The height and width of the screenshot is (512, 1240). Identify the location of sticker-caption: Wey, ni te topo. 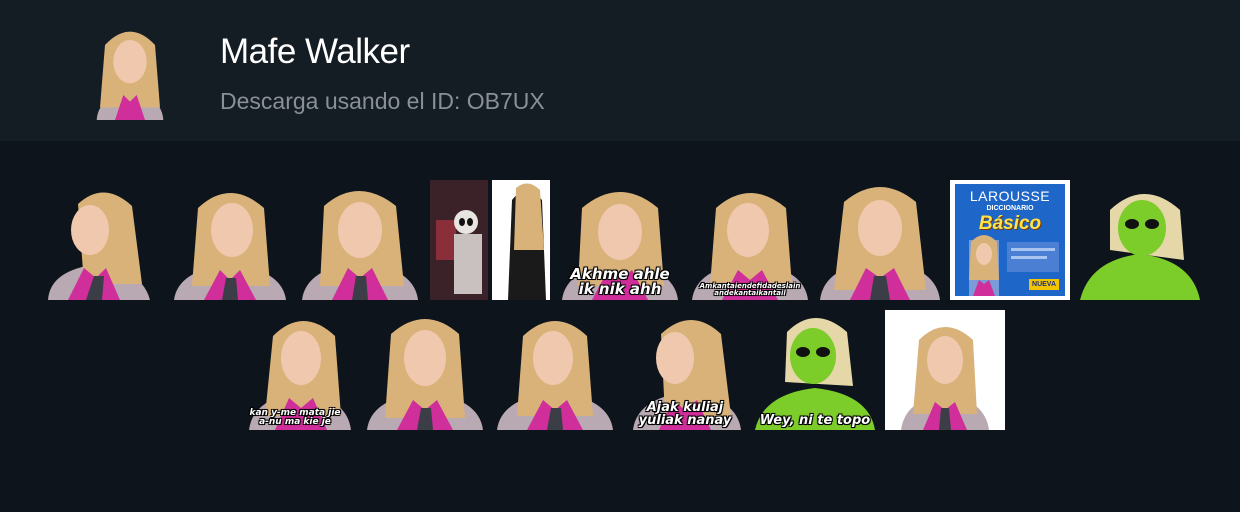
(815, 420).